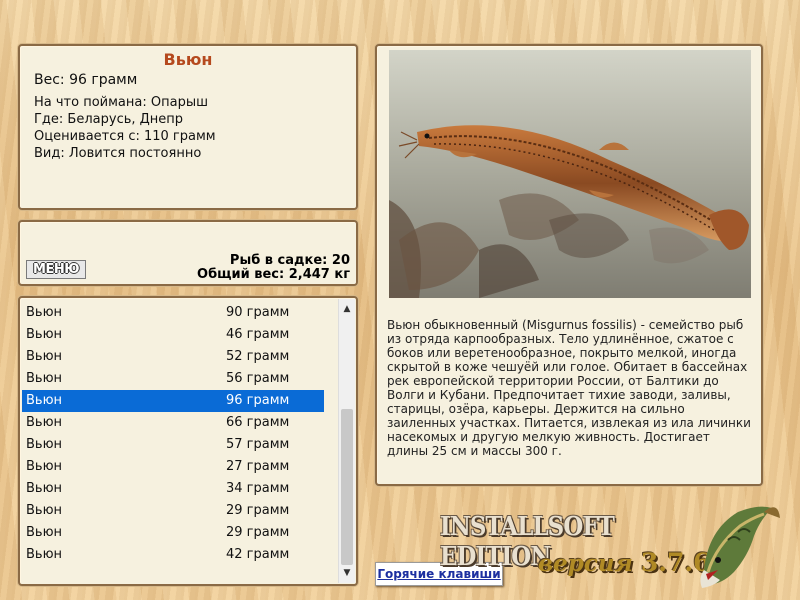 This screenshot has height=600, width=800. What do you see at coordinates (347, 573) in the screenshot?
I see `chevron-down-icon: ▼` at bounding box center [347, 573].